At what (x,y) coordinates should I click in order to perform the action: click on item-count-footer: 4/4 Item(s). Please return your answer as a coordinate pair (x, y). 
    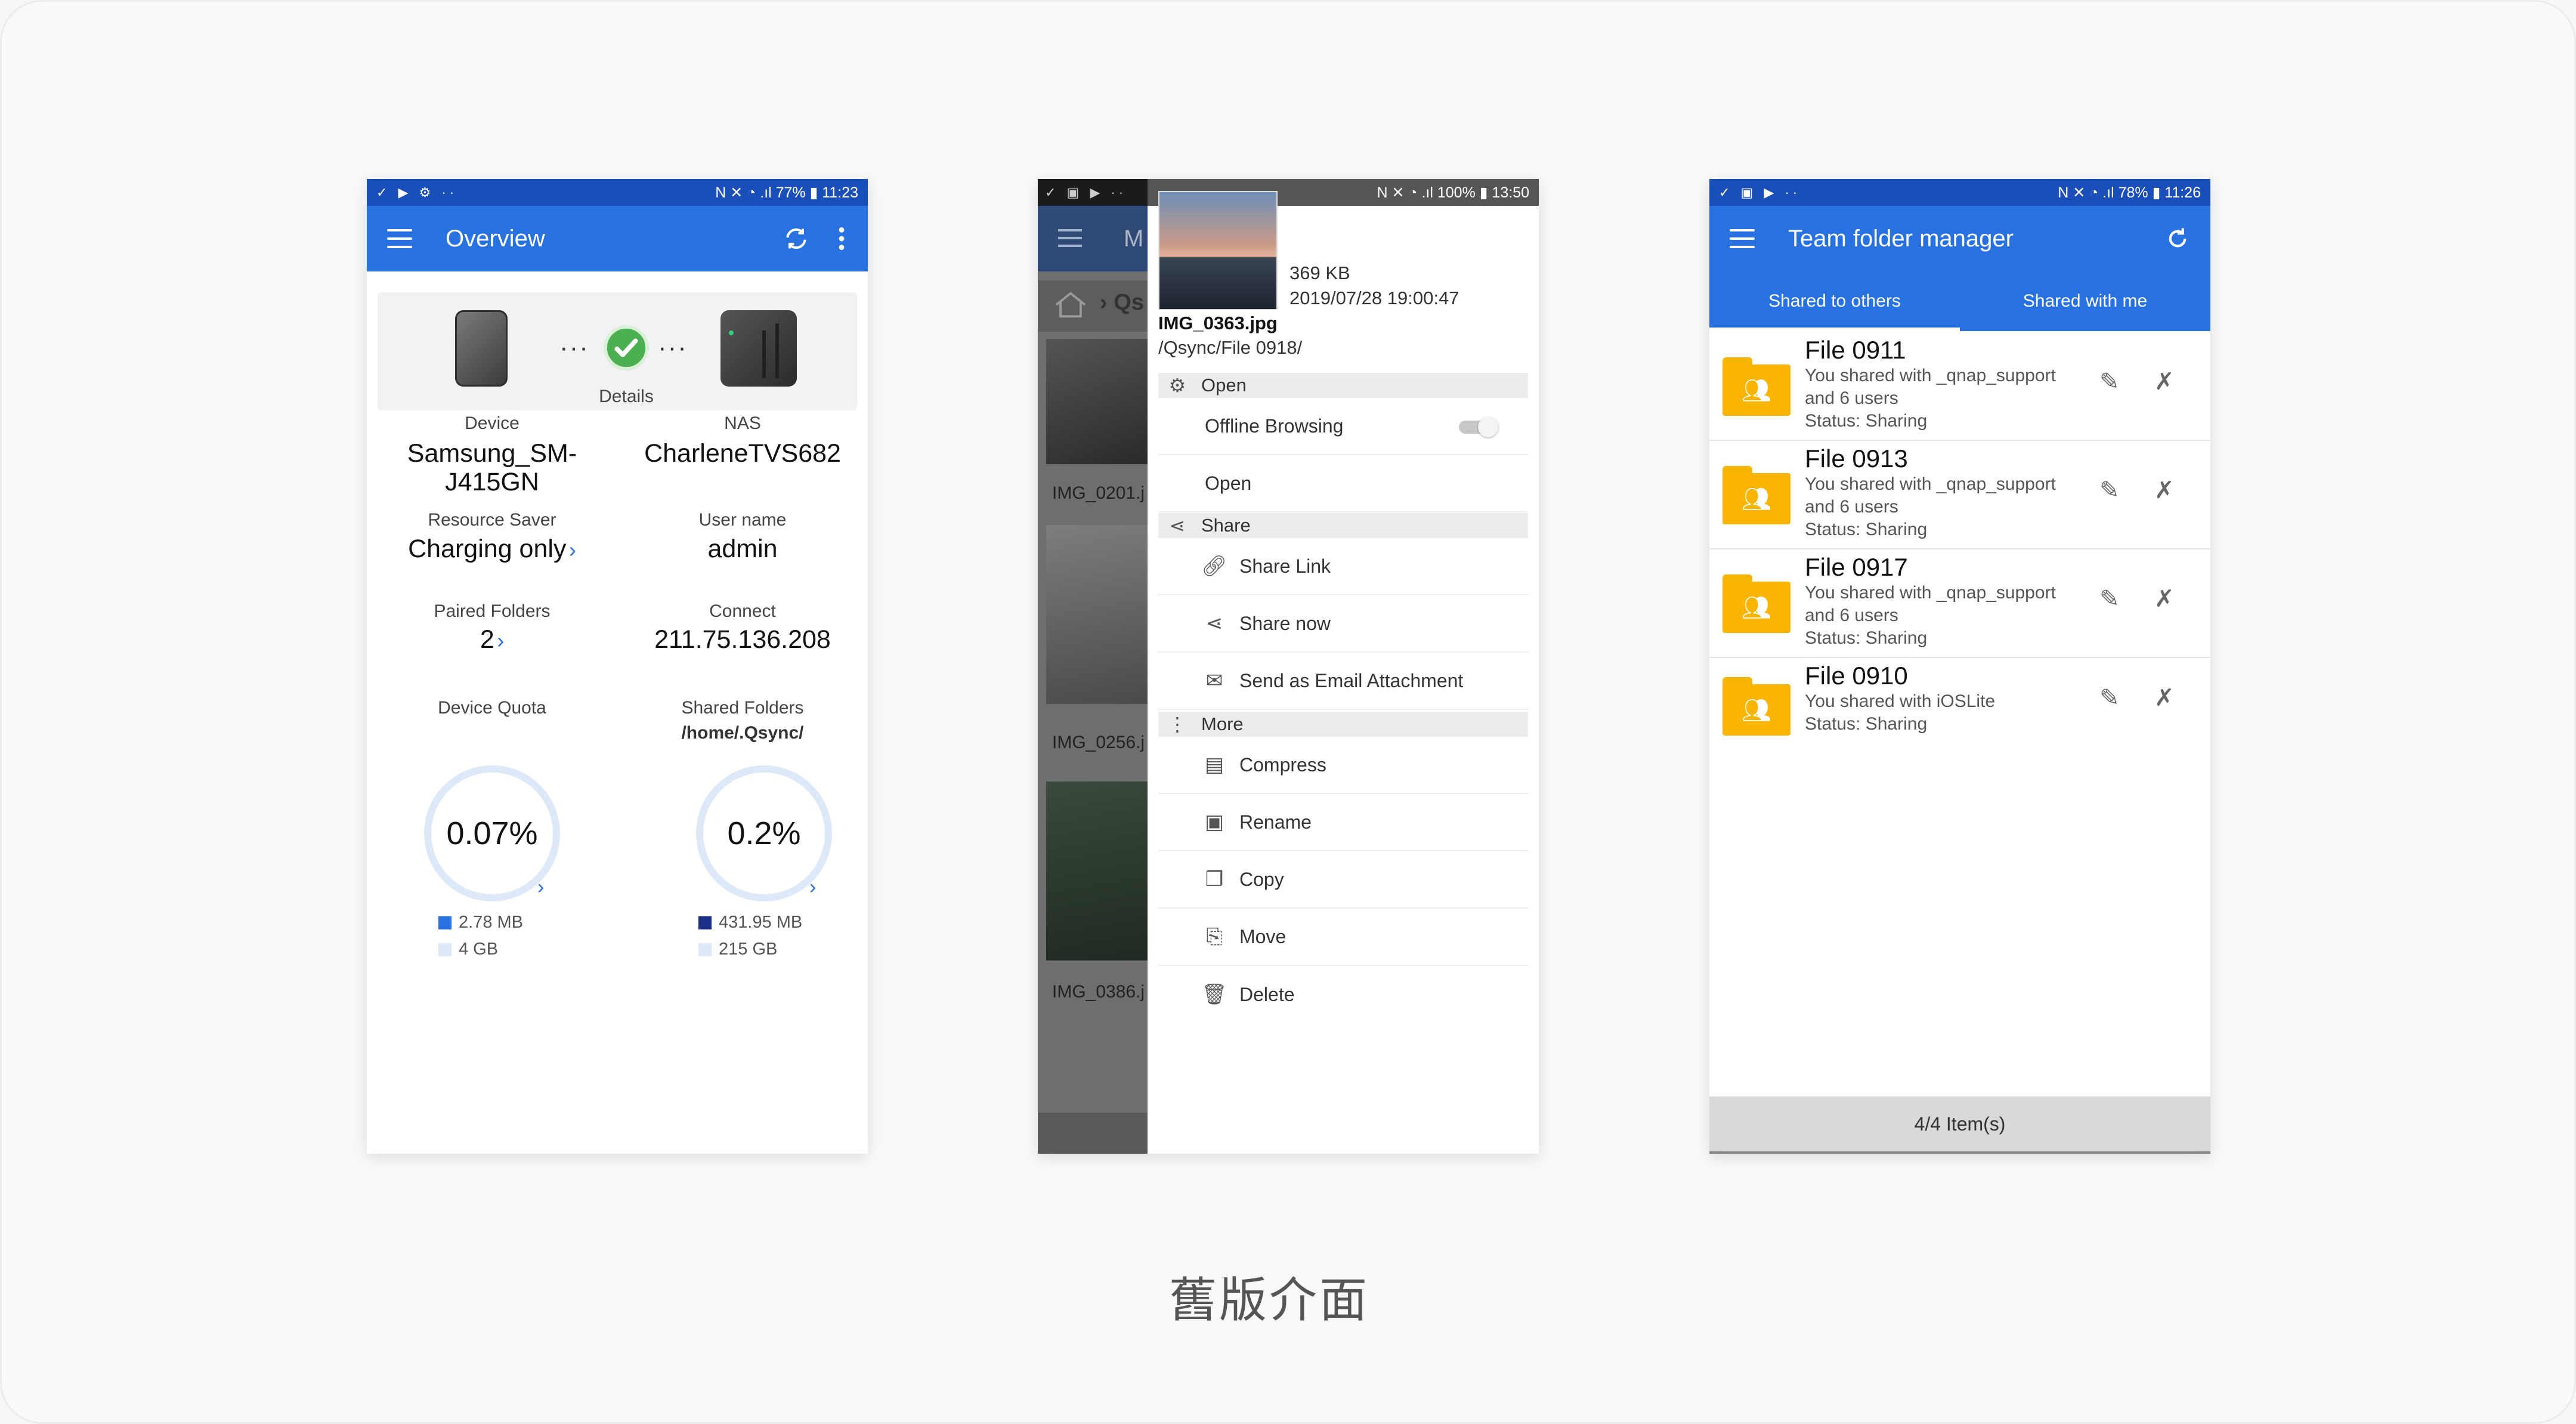
    Looking at the image, I should click on (1959, 1125).